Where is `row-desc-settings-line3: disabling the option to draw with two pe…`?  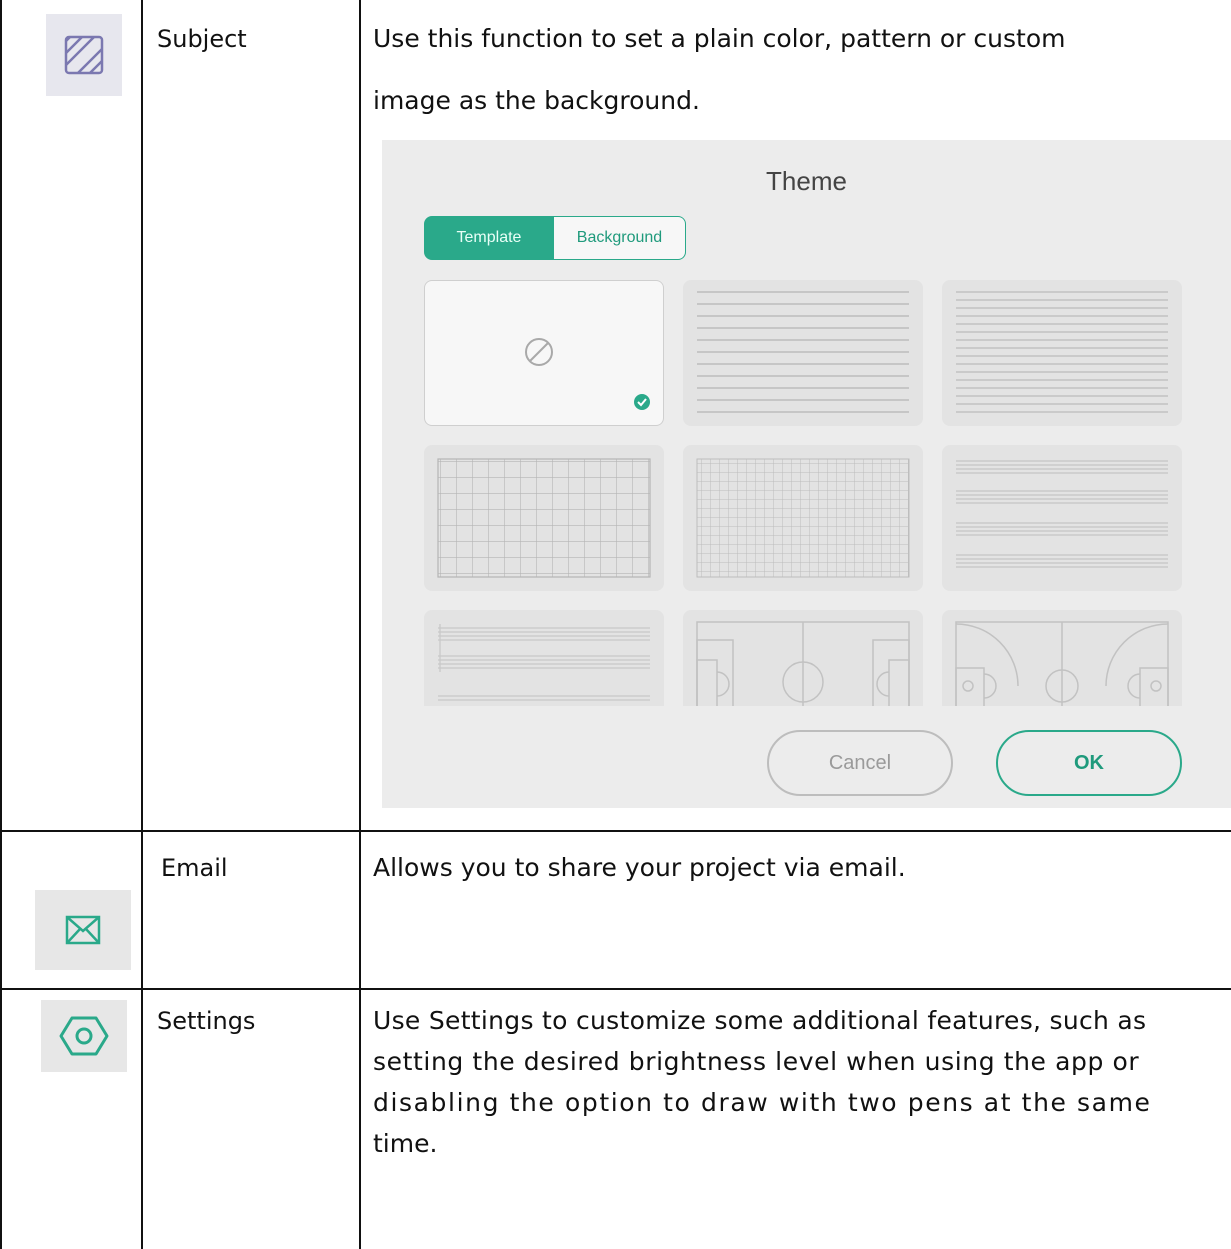
row-desc-settings-line3: disabling the option to draw with two pe… is located at coordinates (762, 1102).